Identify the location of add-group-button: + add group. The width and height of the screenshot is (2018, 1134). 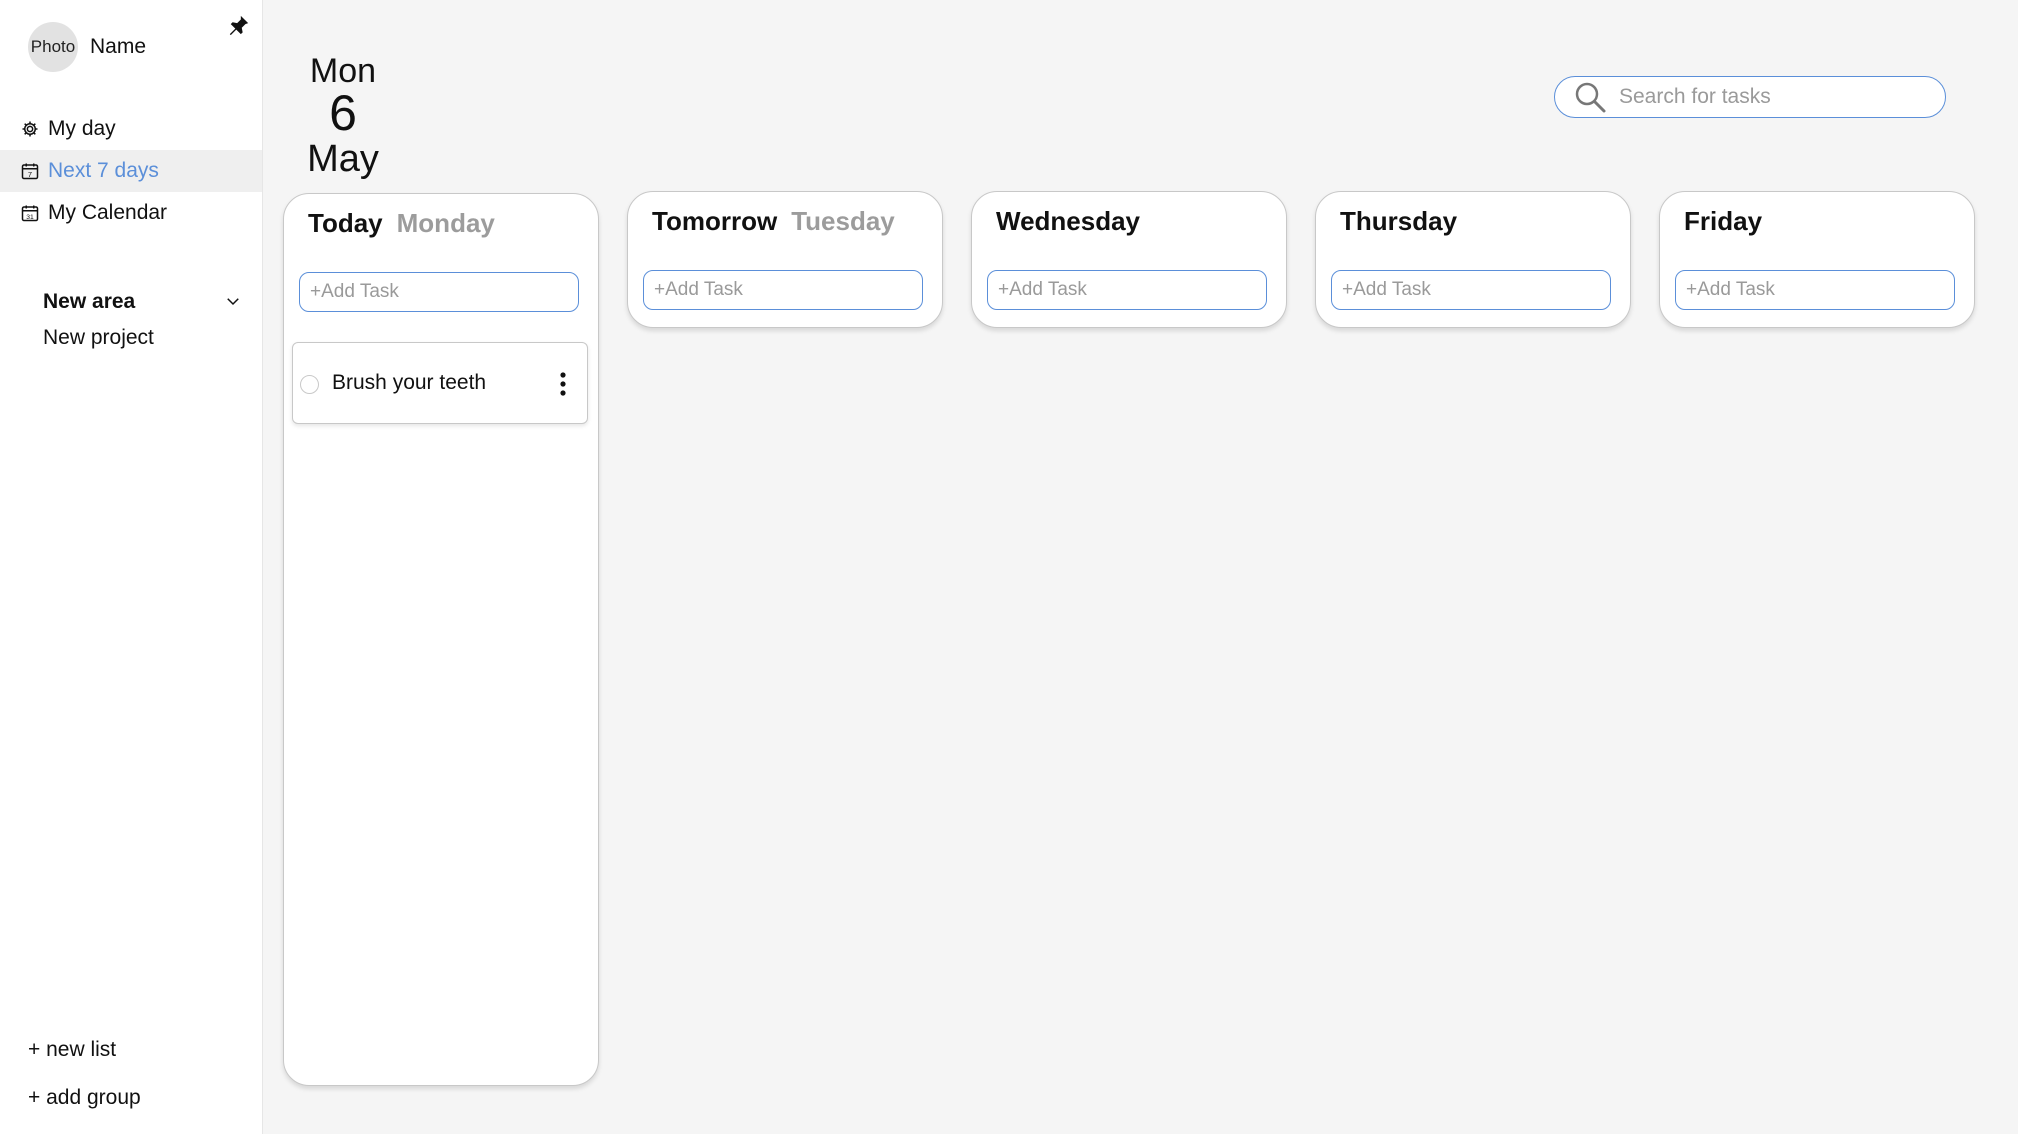
(84, 1098).